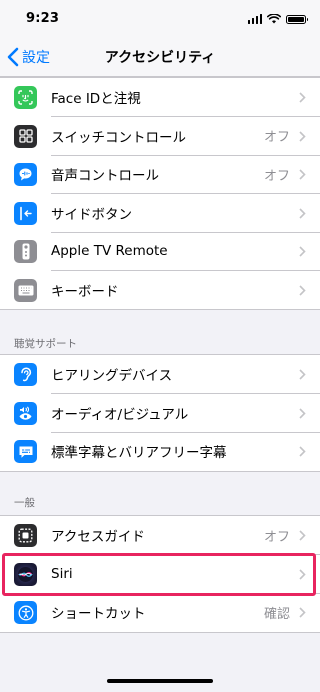 The width and height of the screenshot is (320, 692). Describe the element at coordinates (25, 97) in the screenshot. I see `face-id-icon` at that location.